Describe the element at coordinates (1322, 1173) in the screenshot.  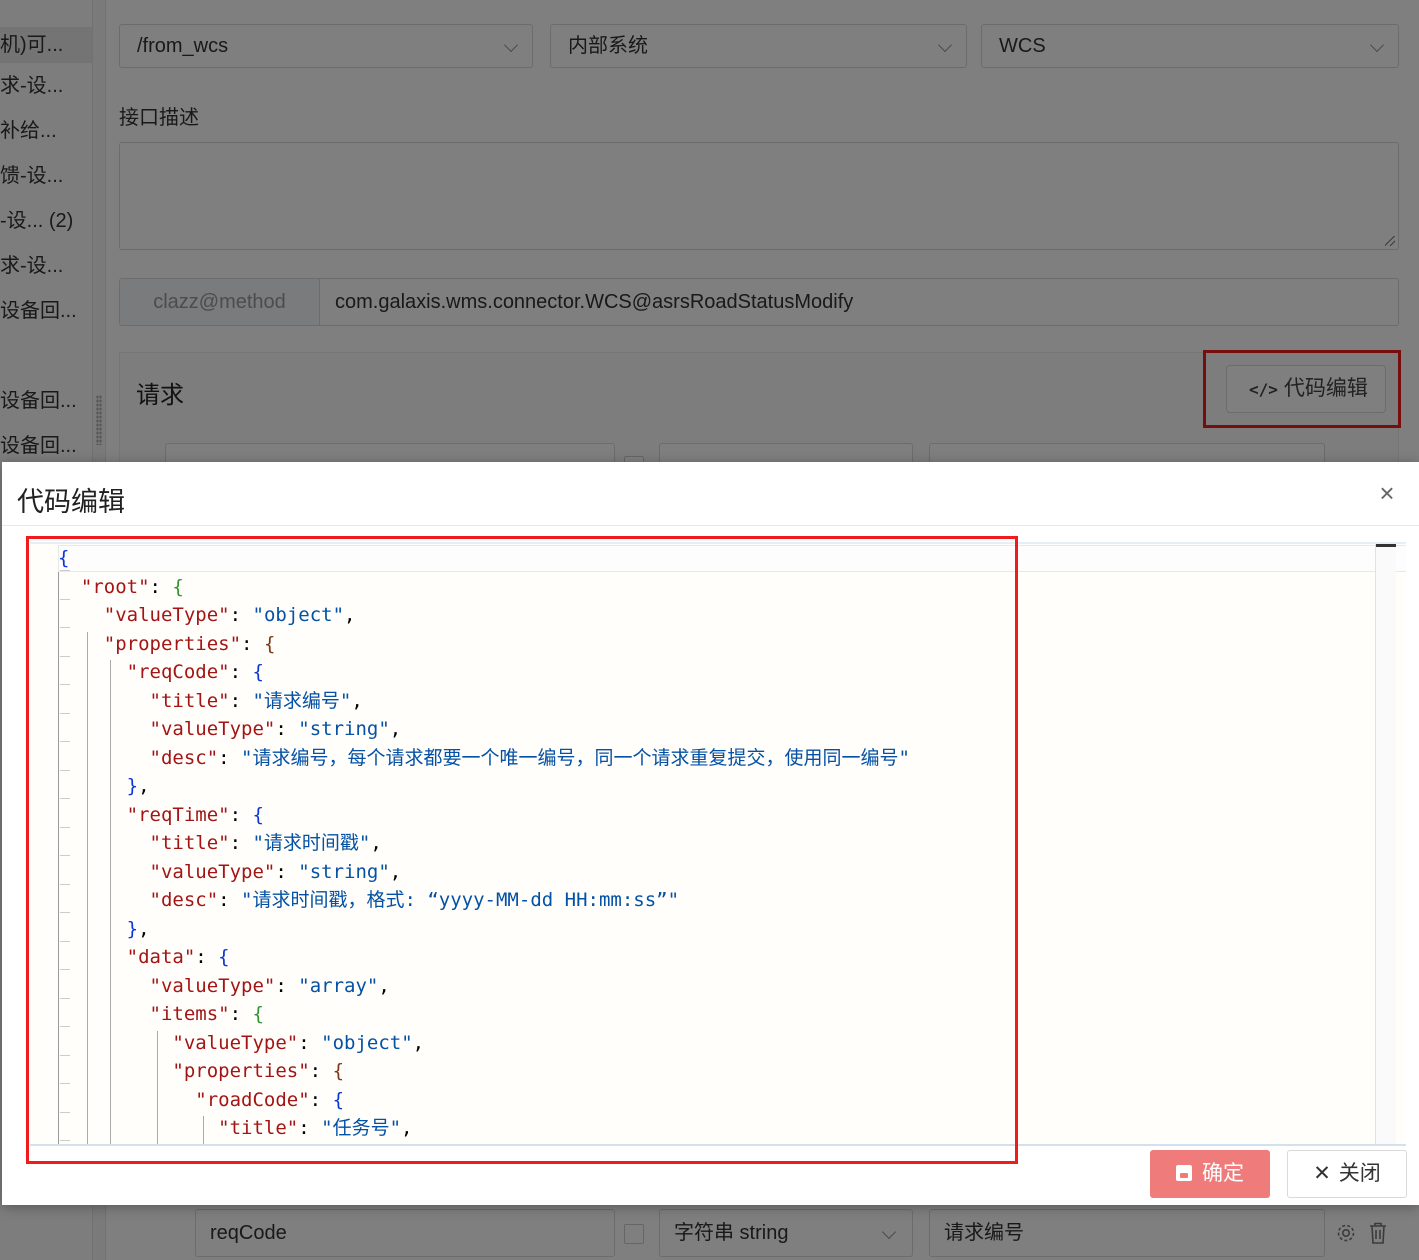
I see `close-icon: ✕` at that location.